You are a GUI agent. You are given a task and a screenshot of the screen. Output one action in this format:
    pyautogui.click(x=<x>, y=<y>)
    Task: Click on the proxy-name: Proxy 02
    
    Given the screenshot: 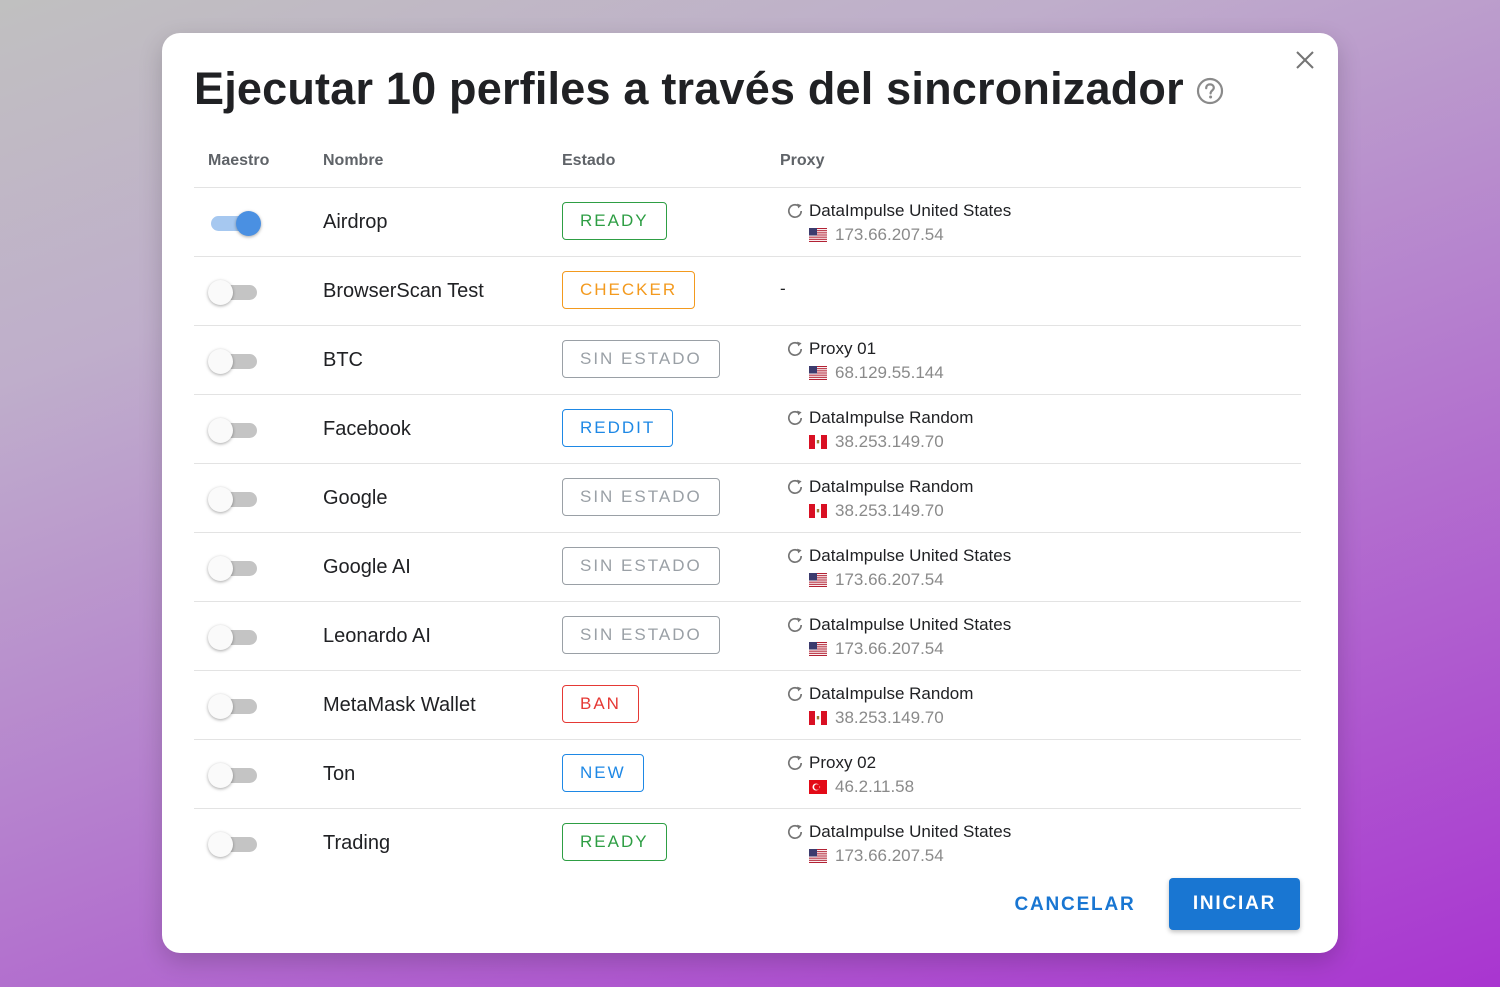 What is the action you would take?
    pyautogui.click(x=843, y=762)
    